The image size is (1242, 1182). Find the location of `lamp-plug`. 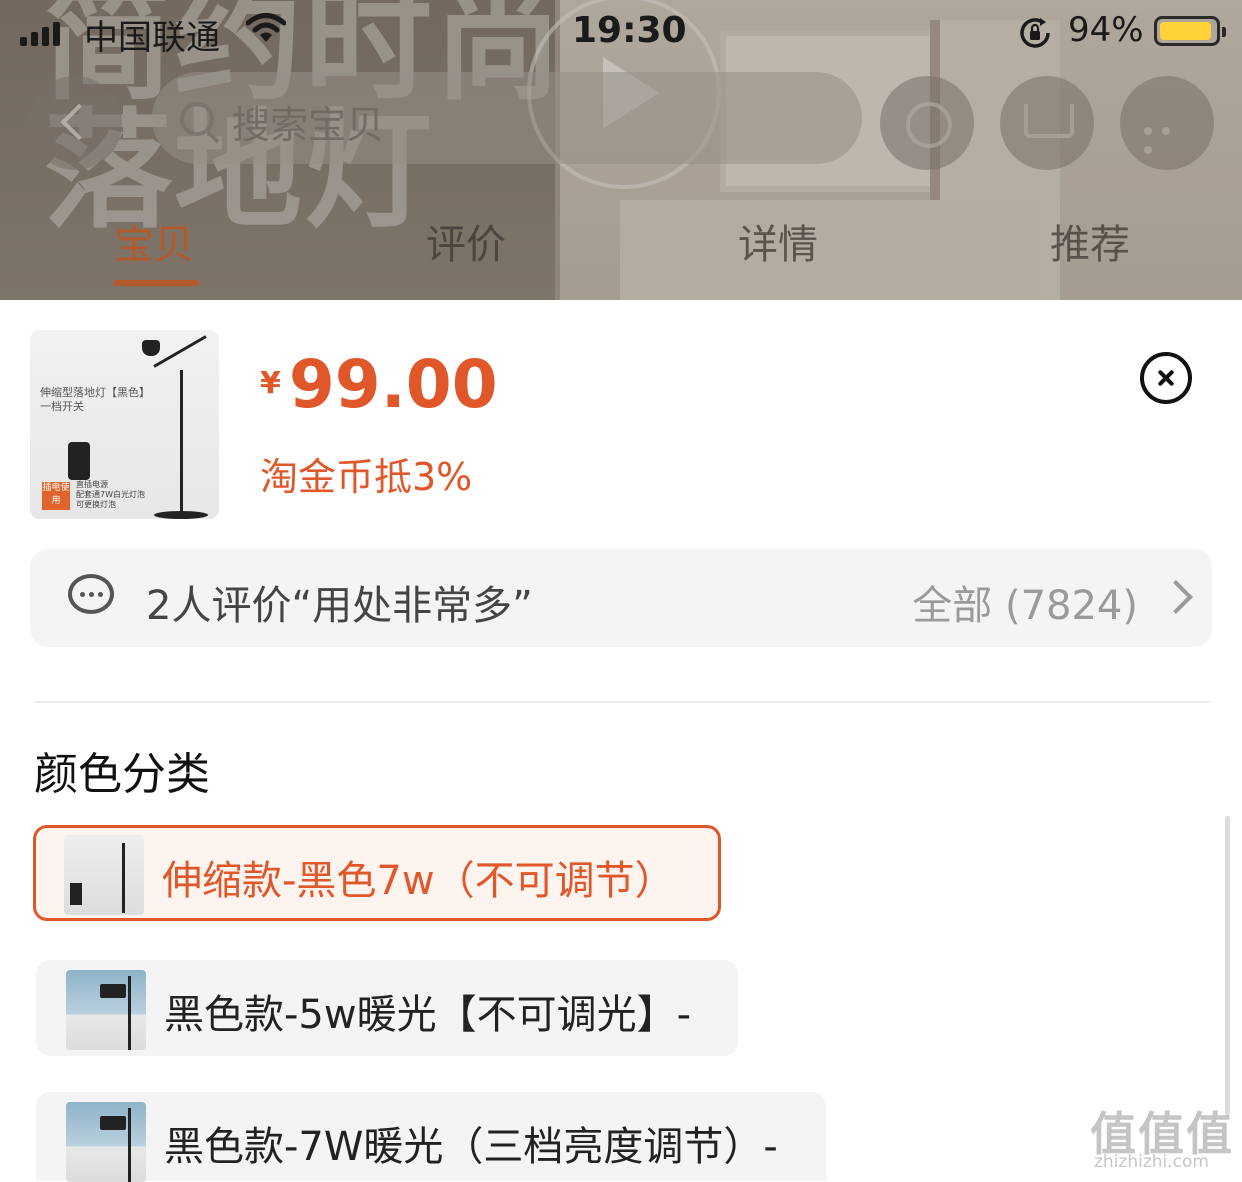

lamp-plug is located at coordinates (79, 461).